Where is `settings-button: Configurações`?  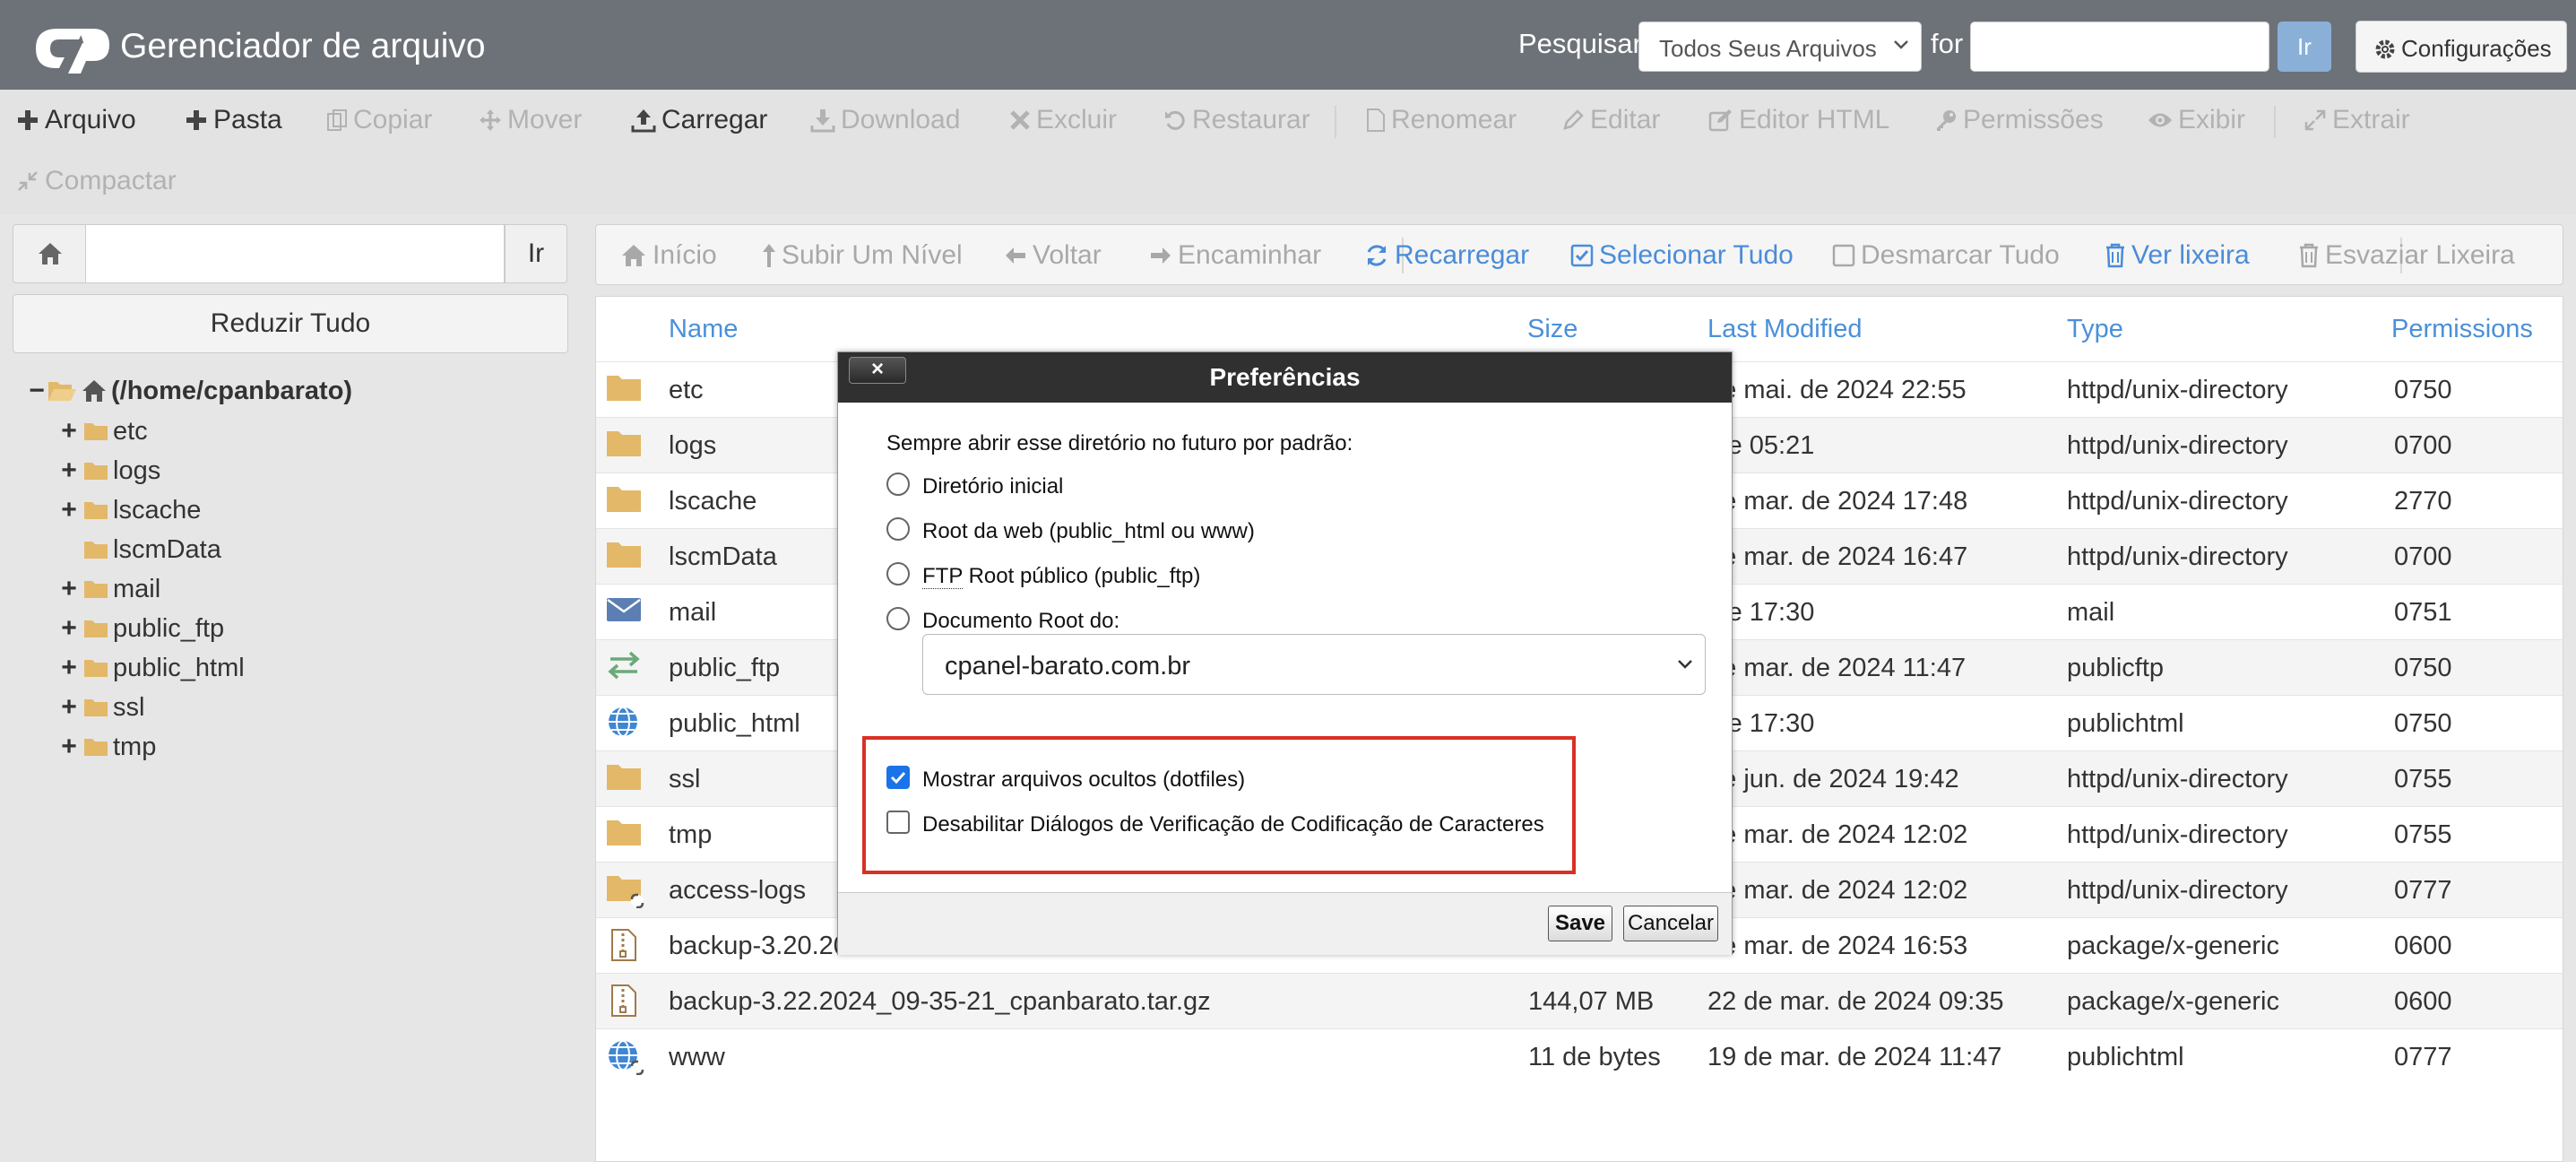 settings-button: Configurações is located at coordinates (2461, 47).